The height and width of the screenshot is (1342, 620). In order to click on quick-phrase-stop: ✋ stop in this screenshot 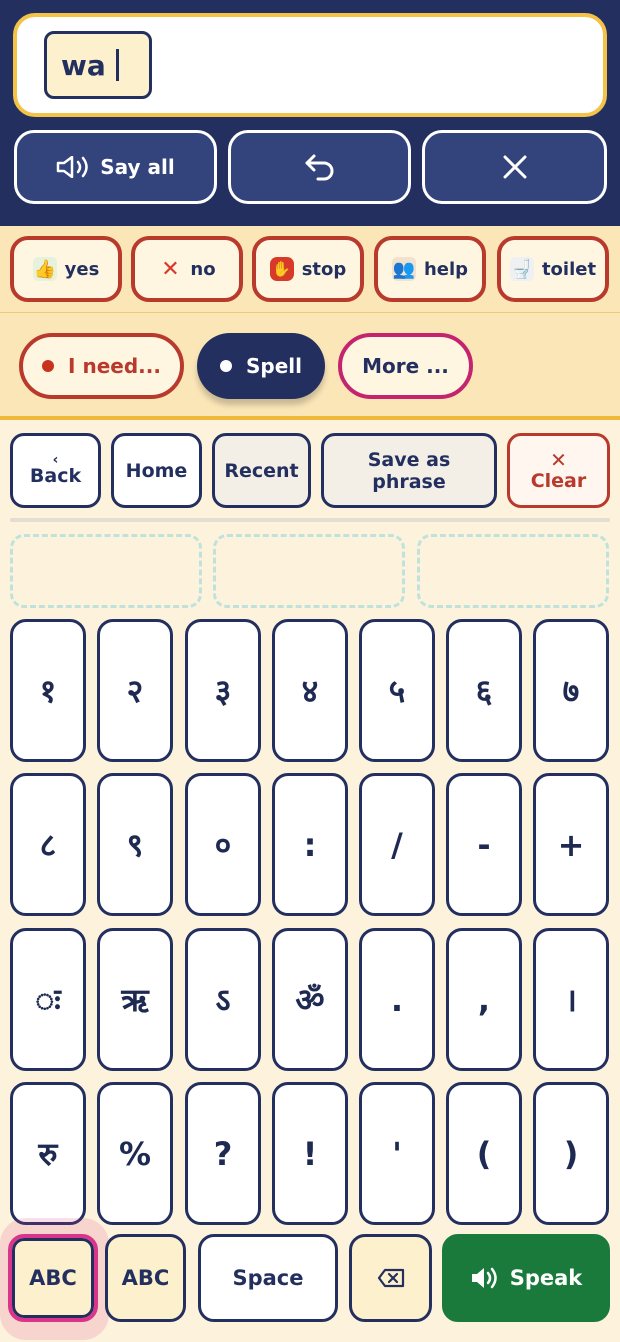, I will do `click(308, 269)`.